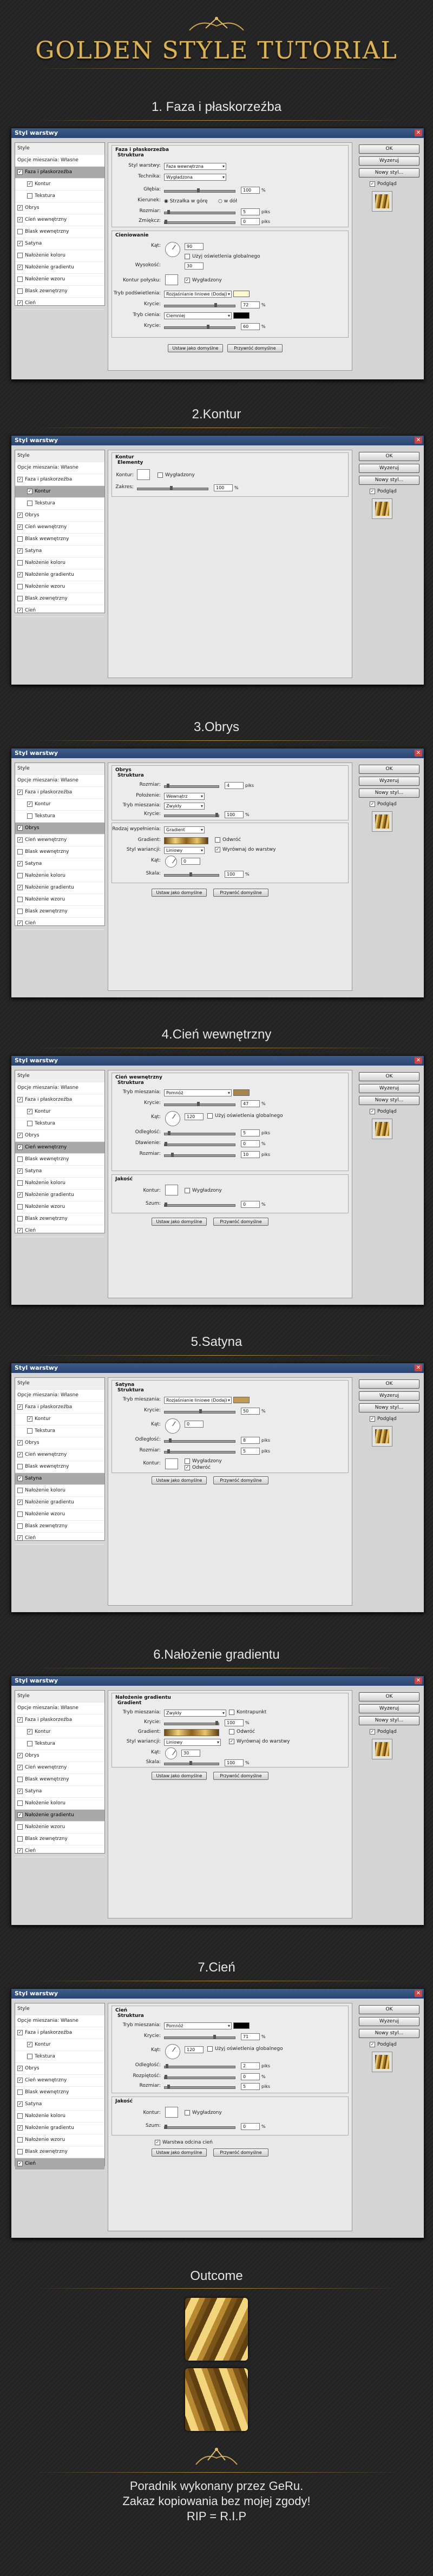 This screenshot has width=433, height=2576. What do you see at coordinates (203, 1190) in the screenshot?
I see `antialias-checkbox: Wygładzony` at bounding box center [203, 1190].